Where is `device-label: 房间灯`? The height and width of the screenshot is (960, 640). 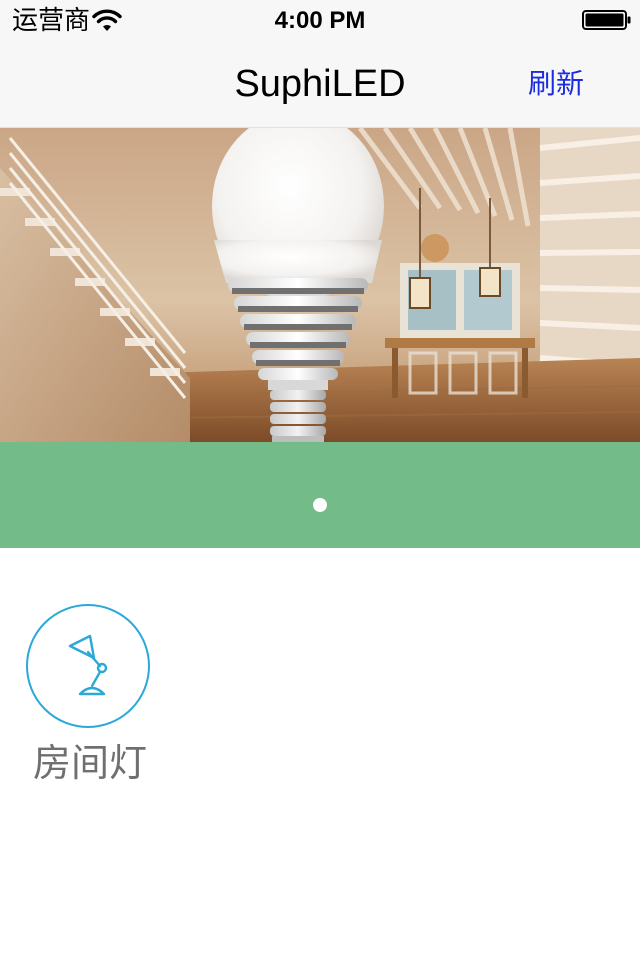
device-label: 房间灯 is located at coordinates (89, 763).